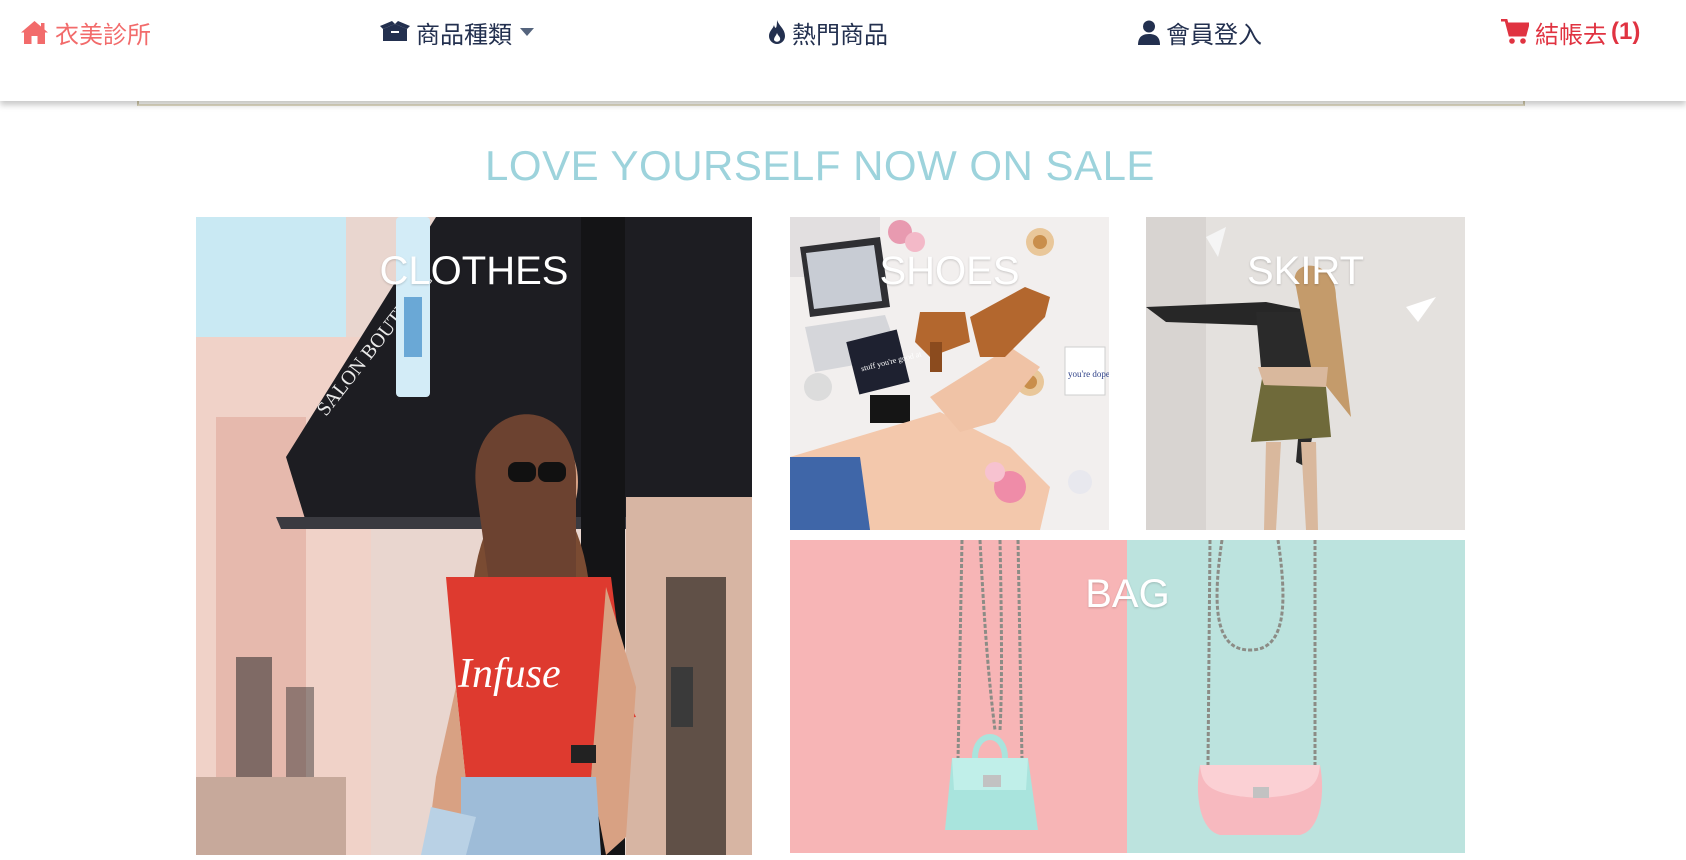 This screenshot has width=1686, height=860. What do you see at coordinates (1149, 32) in the screenshot?
I see `user-icon` at bounding box center [1149, 32].